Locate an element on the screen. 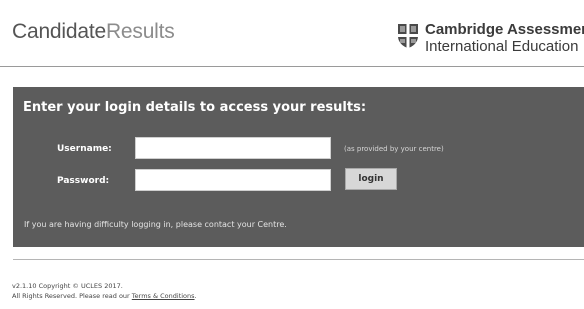  version-copyright: v2.1.10 Copyright © UCLES 2017. is located at coordinates (67, 286).